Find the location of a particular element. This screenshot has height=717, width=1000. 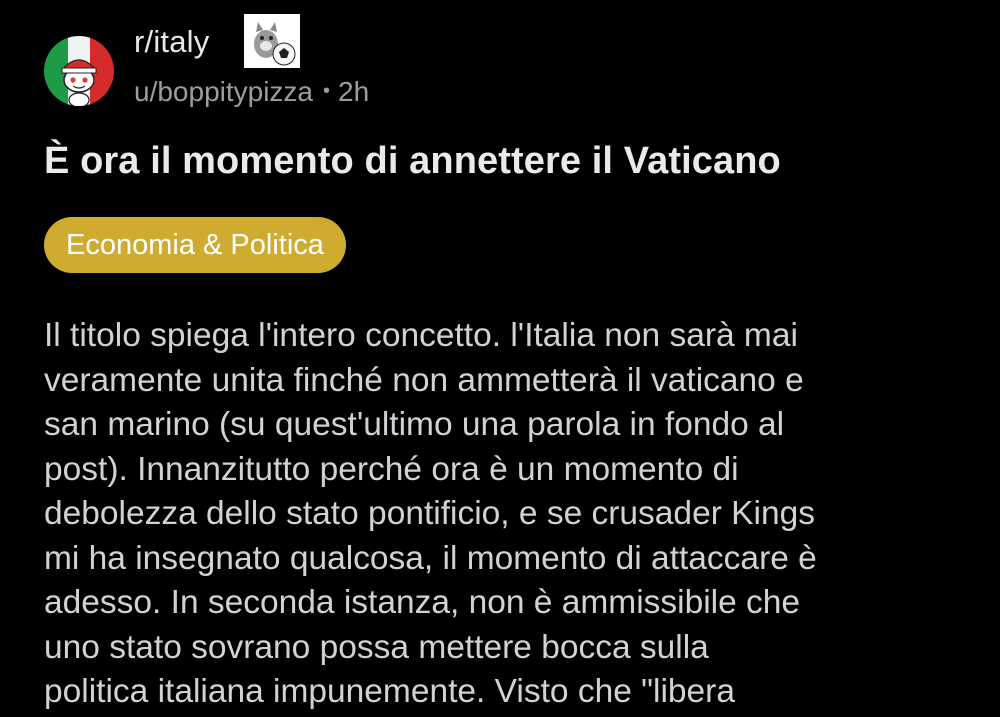

kitten-icon is located at coordinates (272, 41).